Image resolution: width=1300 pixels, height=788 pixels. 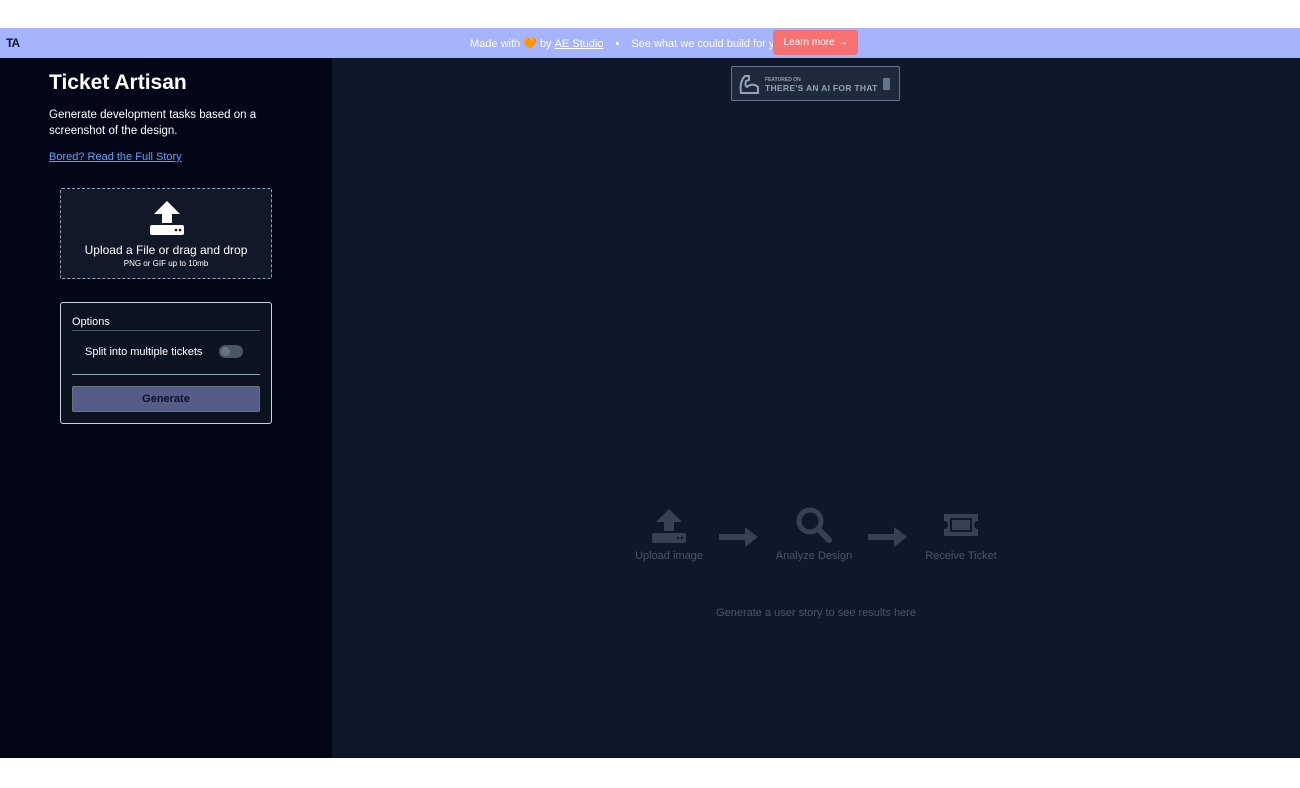 What do you see at coordinates (815, 42) in the screenshot?
I see `learn-more-button: Learn more →` at bounding box center [815, 42].